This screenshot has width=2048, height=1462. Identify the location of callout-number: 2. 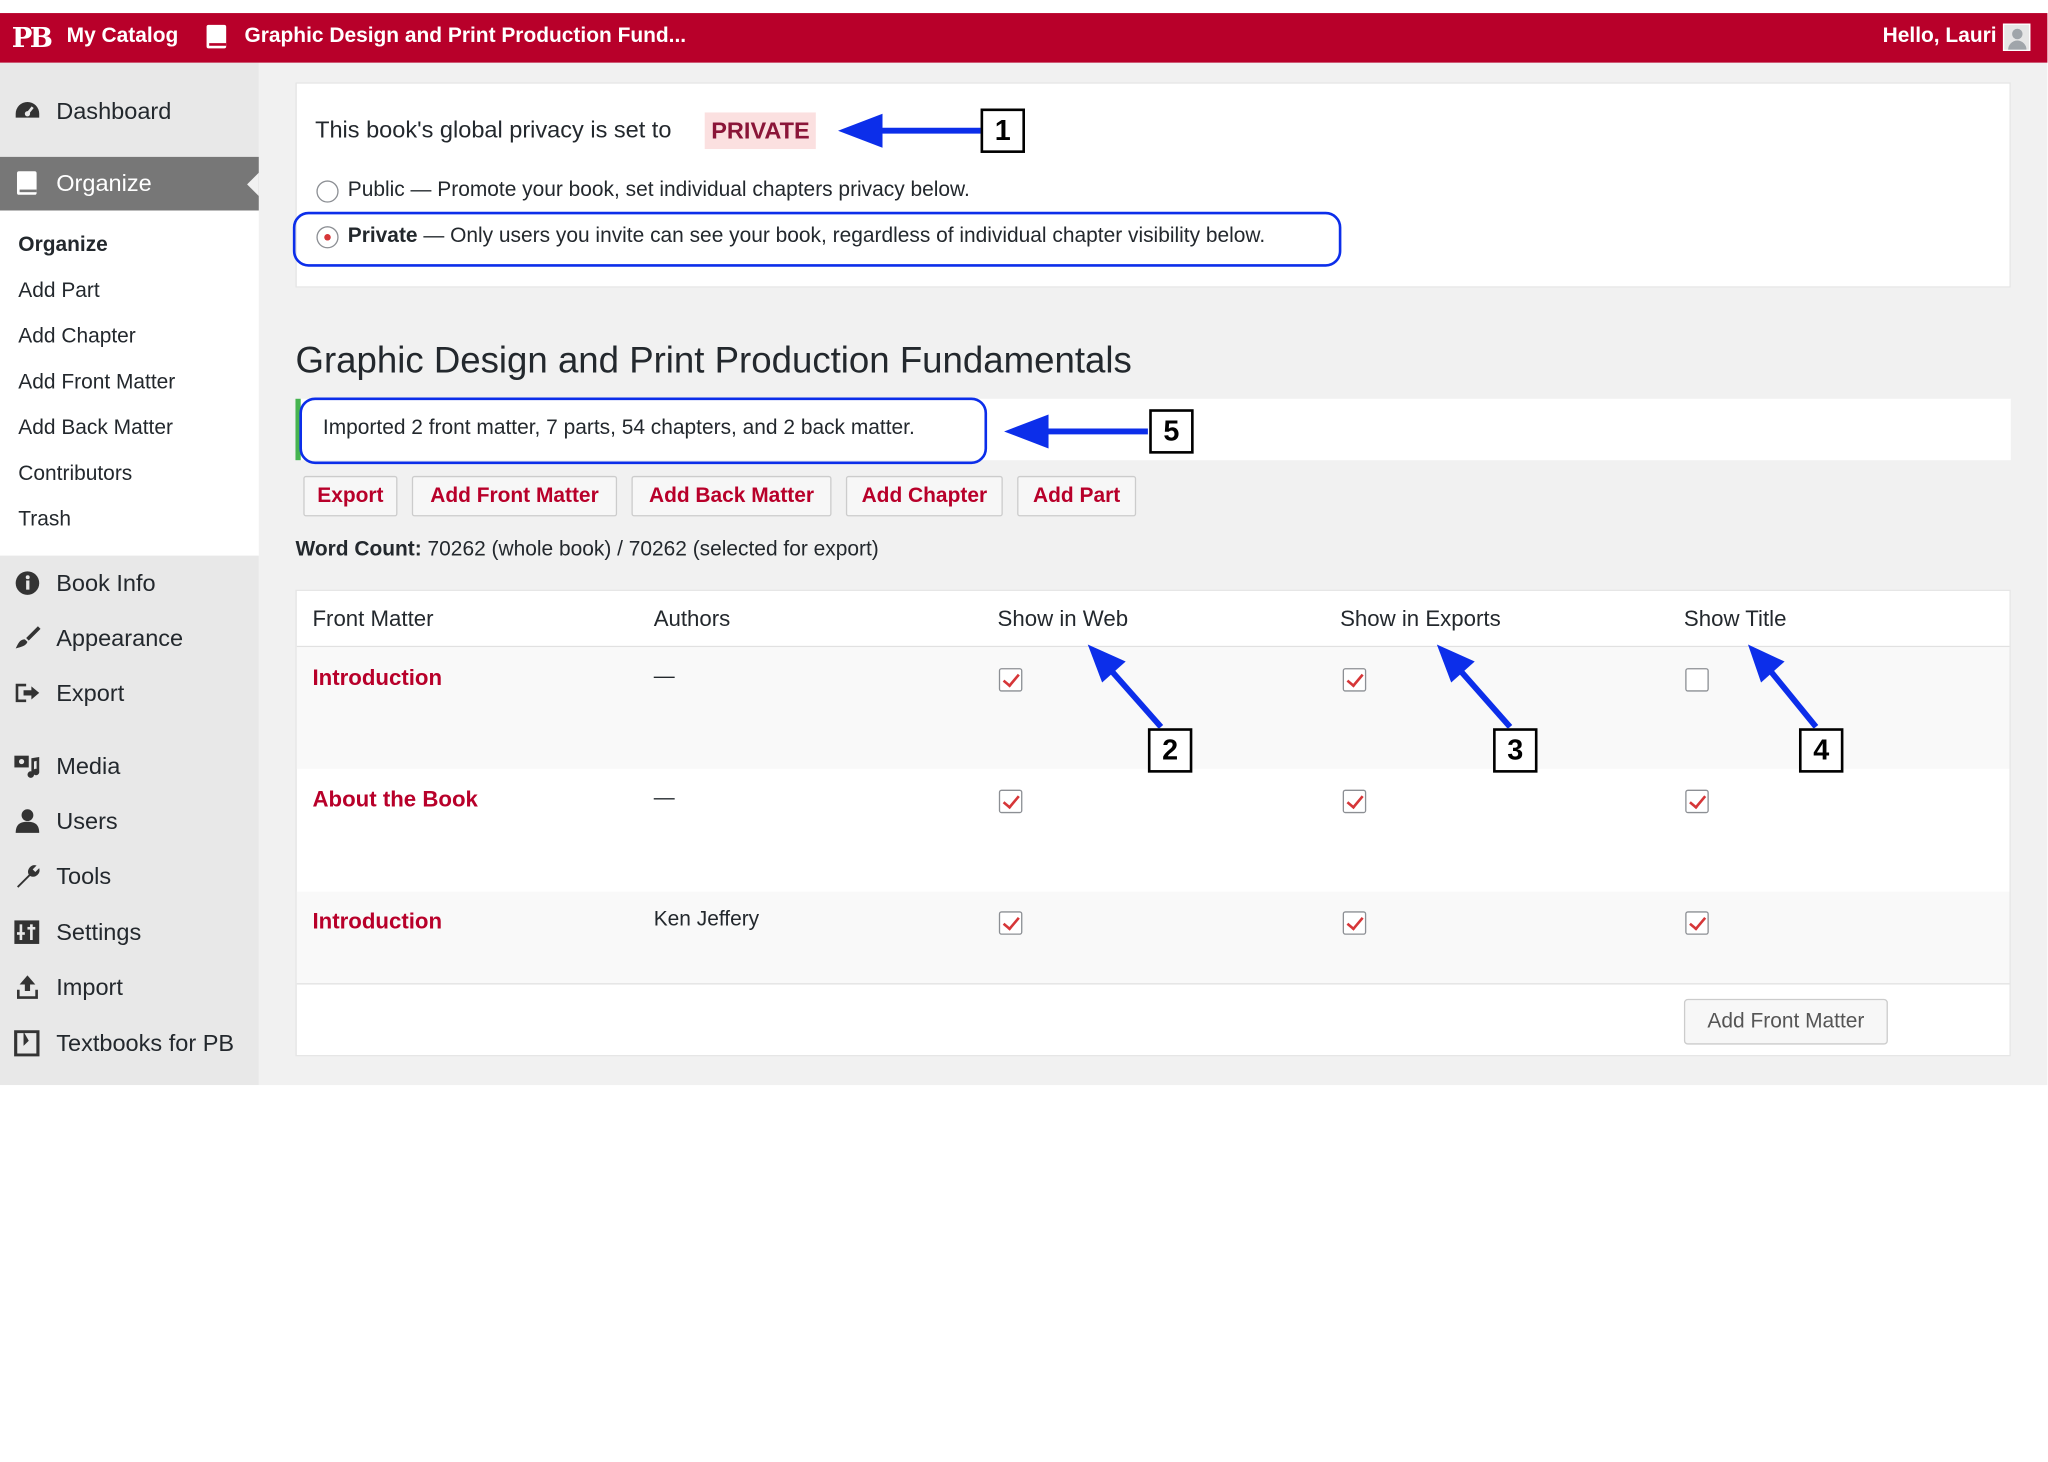
(1170, 750).